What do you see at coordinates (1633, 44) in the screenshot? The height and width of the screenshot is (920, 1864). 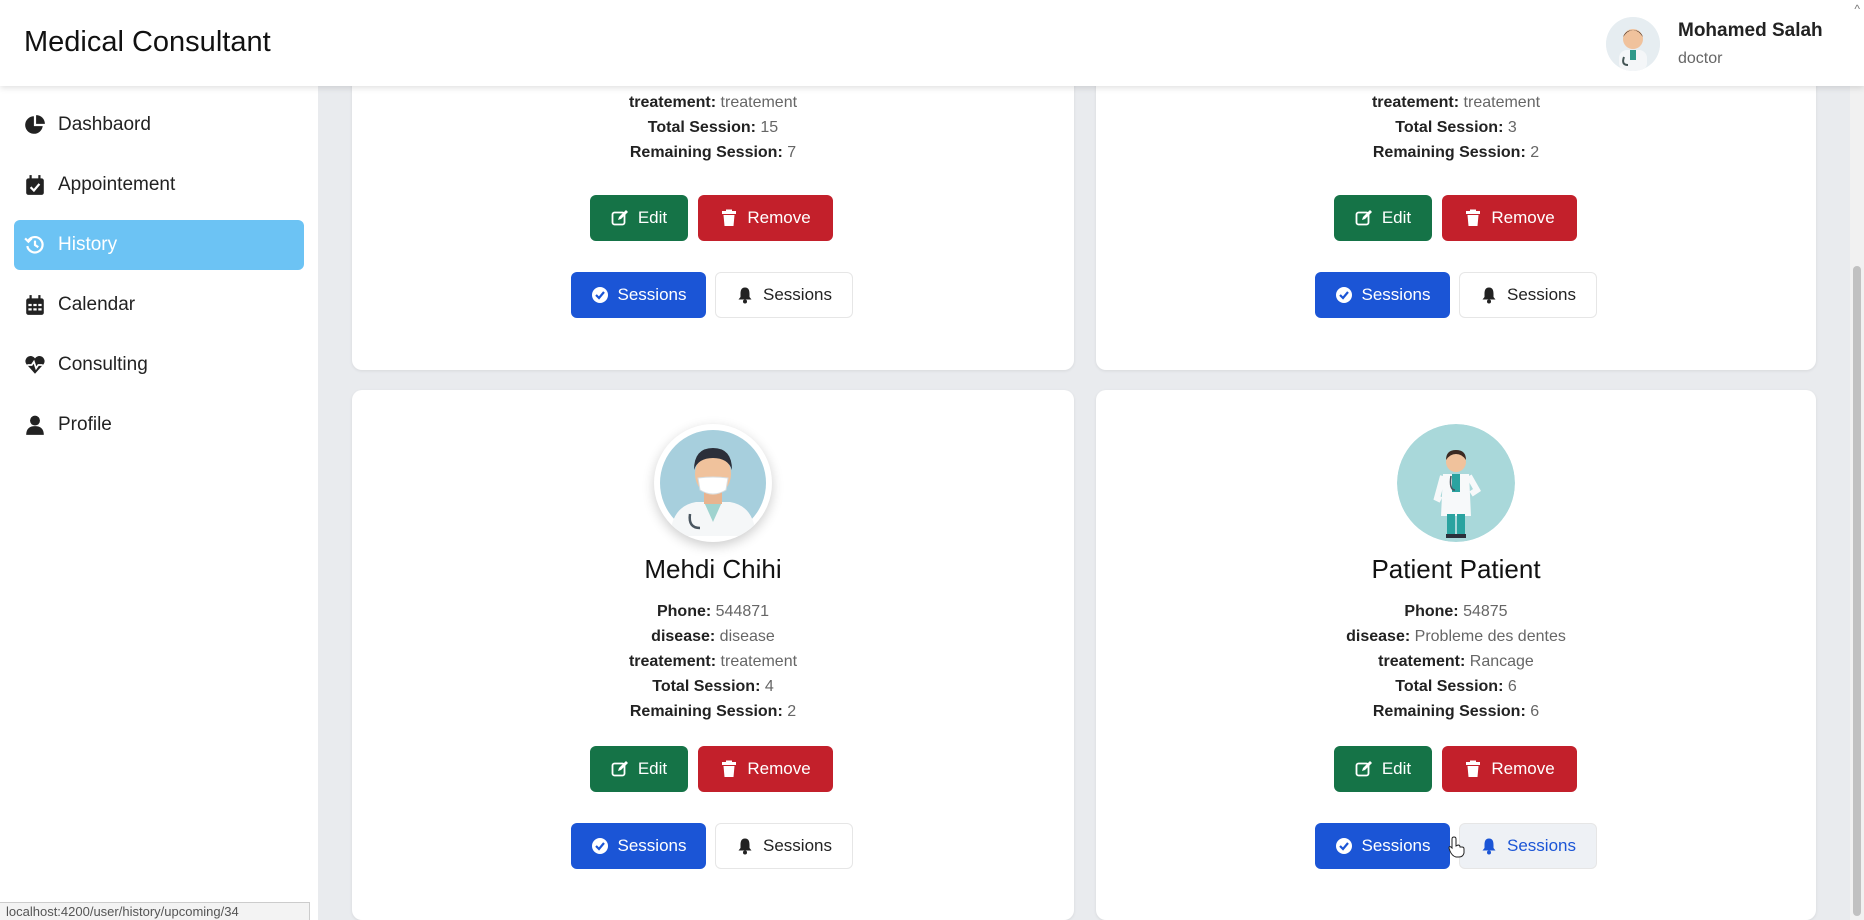 I see `user-avatar` at bounding box center [1633, 44].